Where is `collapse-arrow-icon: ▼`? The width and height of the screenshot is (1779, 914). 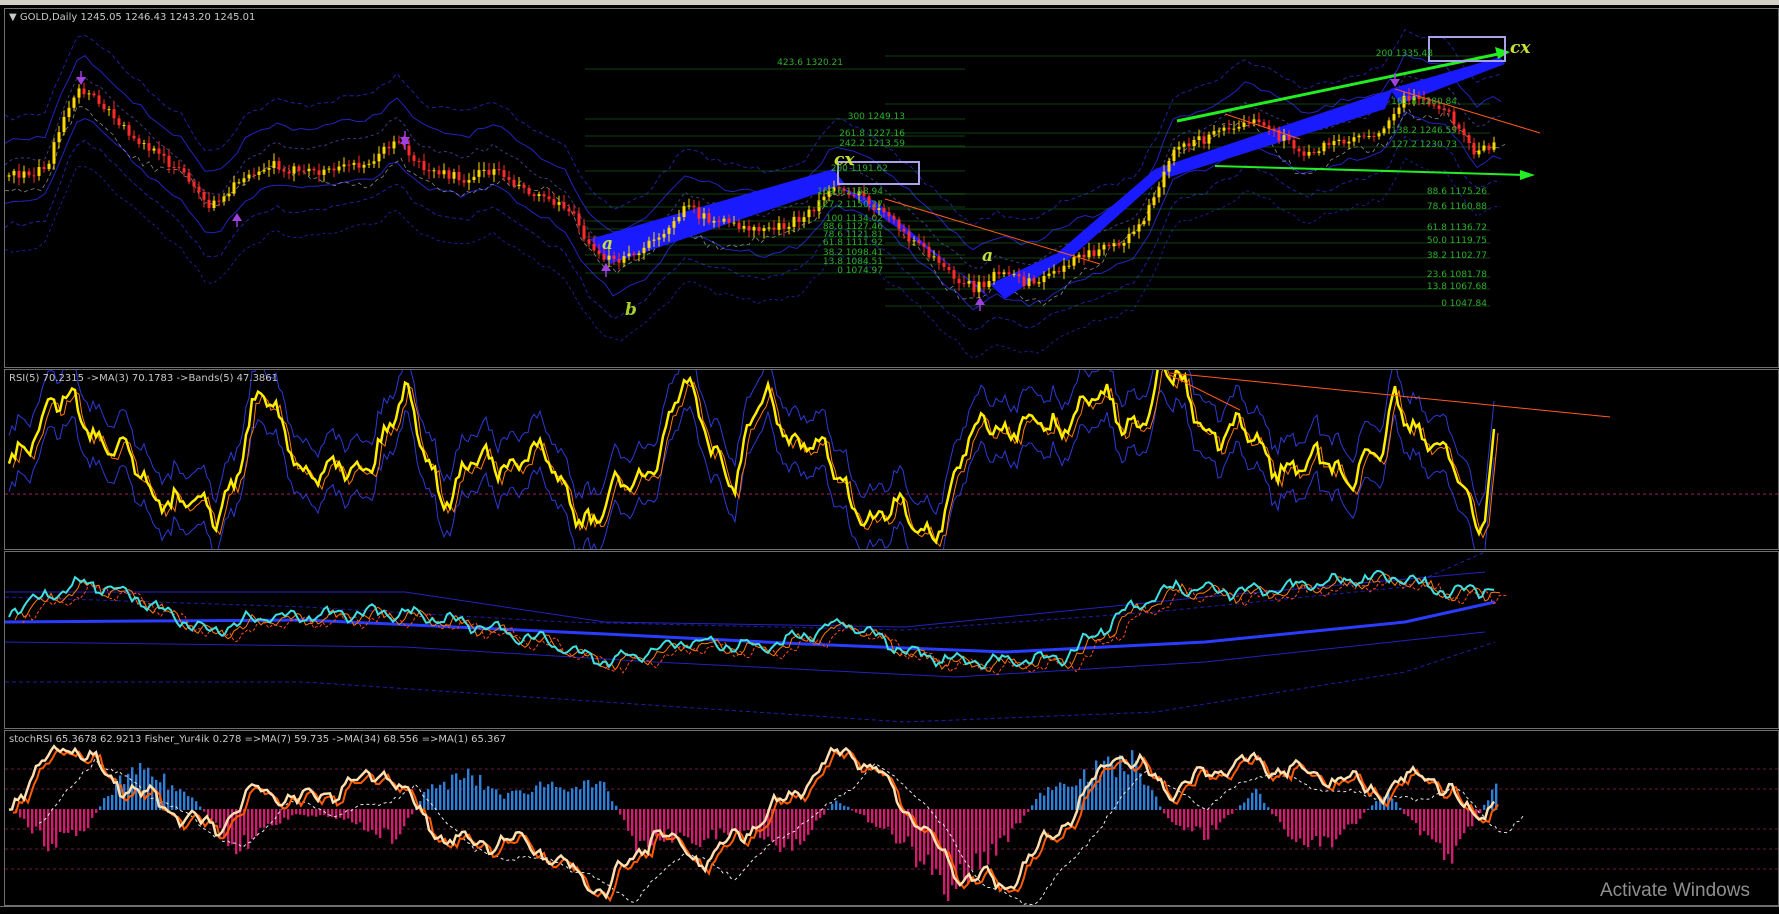
collapse-arrow-icon: ▼ is located at coordinates (13, 17).